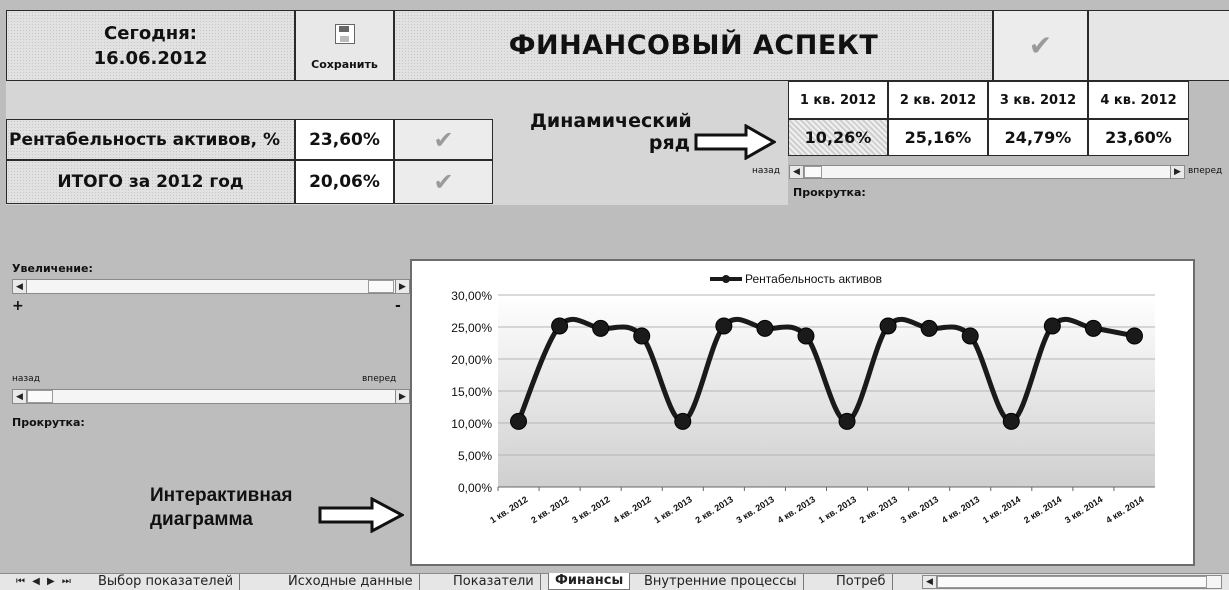 The width and height of the screenshot is (1229, 590). What do you see at coordinates (987, 172) in the screenshot?
I see `top-scrollbar: ◀ ▶` at bounding box center [987, 172].